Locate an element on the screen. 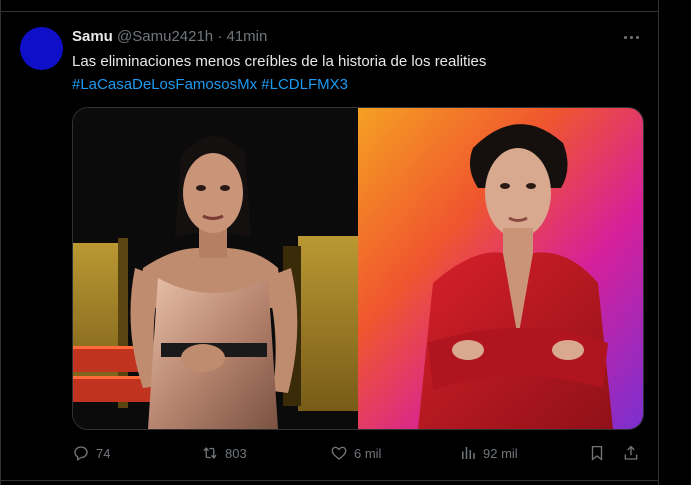 The height and width of the screenshot is (485, 691). reply-count: 74 is located at coordinates (103, 453).